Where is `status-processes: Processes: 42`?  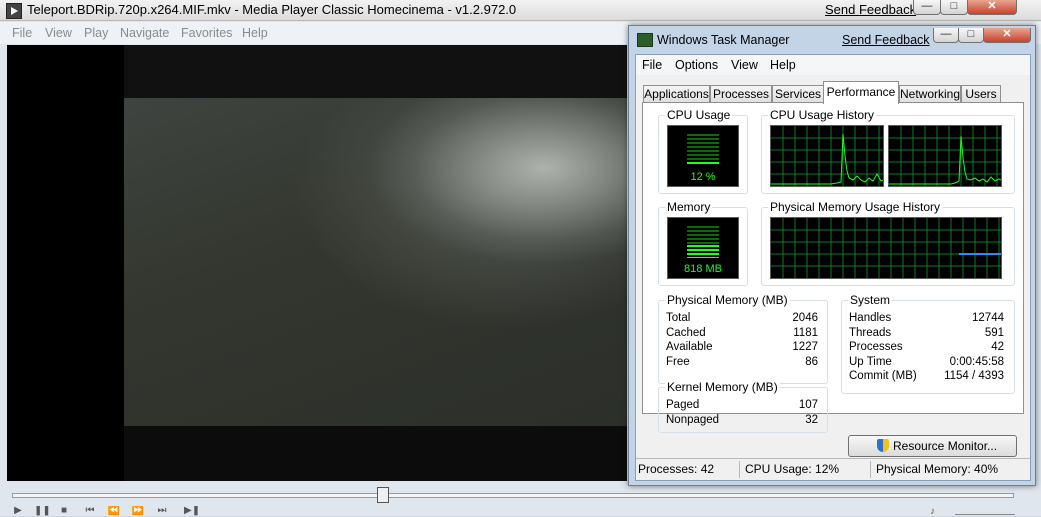 status-processes: Processes: 42 is located at coordinates (676, 469).